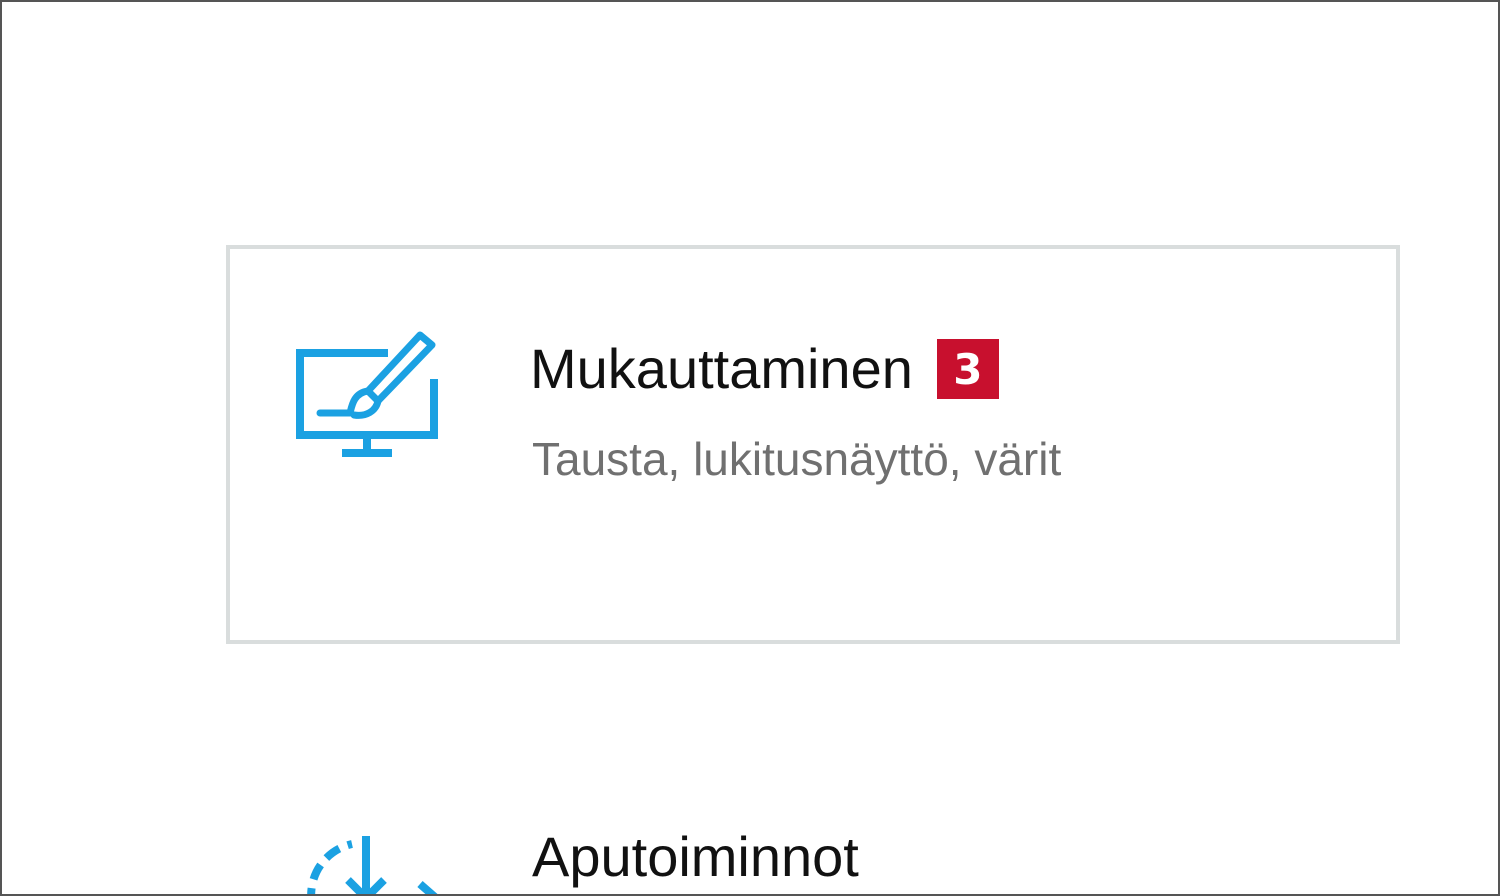 The width and height of the screenshot is (1500, 896). What do you see at coordinates (797, 459) in the screenshot?
I see `tile-subtitle: Tausta, lukitusnäyttö, värit` at bounding box center [797, 459].